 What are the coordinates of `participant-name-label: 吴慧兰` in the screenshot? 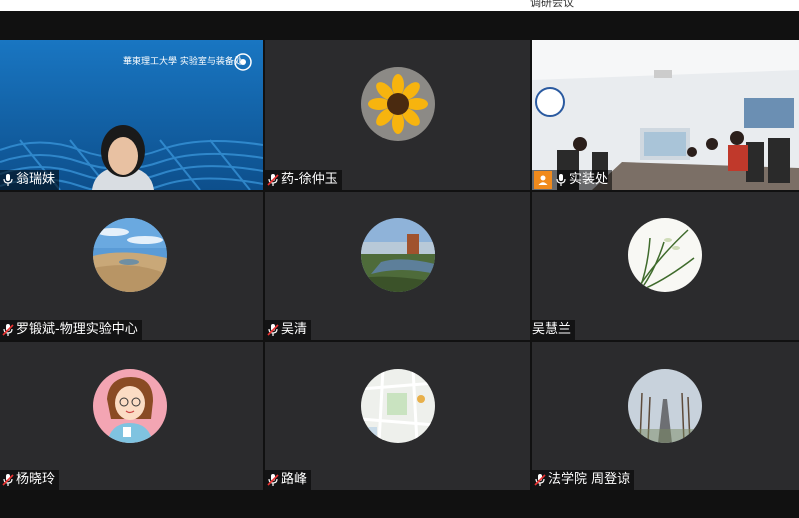 It's located at (554, 330).